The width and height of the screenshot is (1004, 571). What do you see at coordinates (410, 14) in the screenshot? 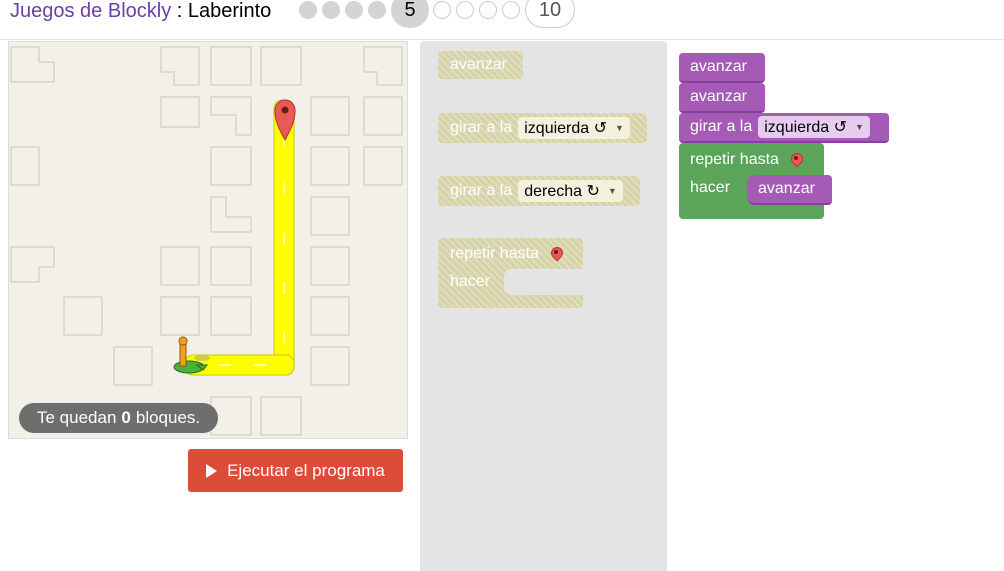
I see `current-level-pill: 5` at bounding box center [410, 14].